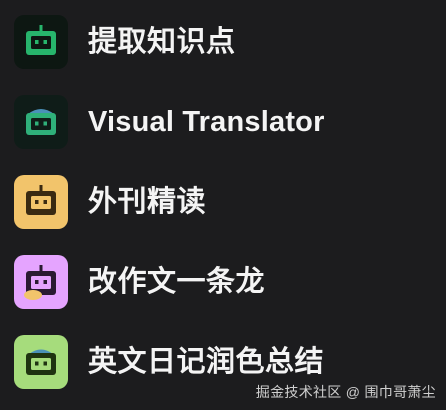  Describe the element at coordinates (345, 392) in the screenshot. I see `watermark: 掘金技术社区 @ 围巾哥萧尘` at that location.